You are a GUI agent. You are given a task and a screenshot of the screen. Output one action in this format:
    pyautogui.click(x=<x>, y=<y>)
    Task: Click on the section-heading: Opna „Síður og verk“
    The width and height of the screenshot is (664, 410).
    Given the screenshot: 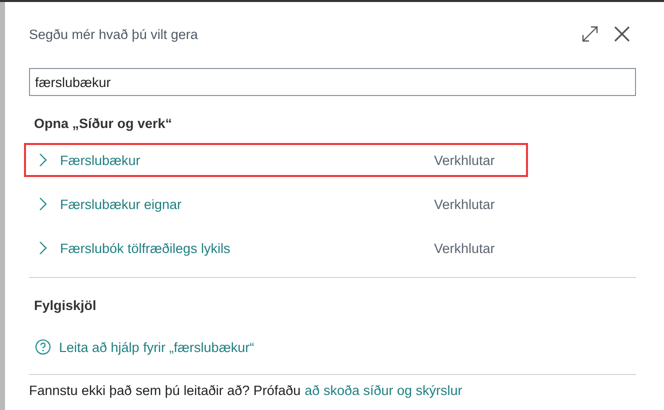 What is the action you would take?
    pyautogui.click(x=103, y=123)
    